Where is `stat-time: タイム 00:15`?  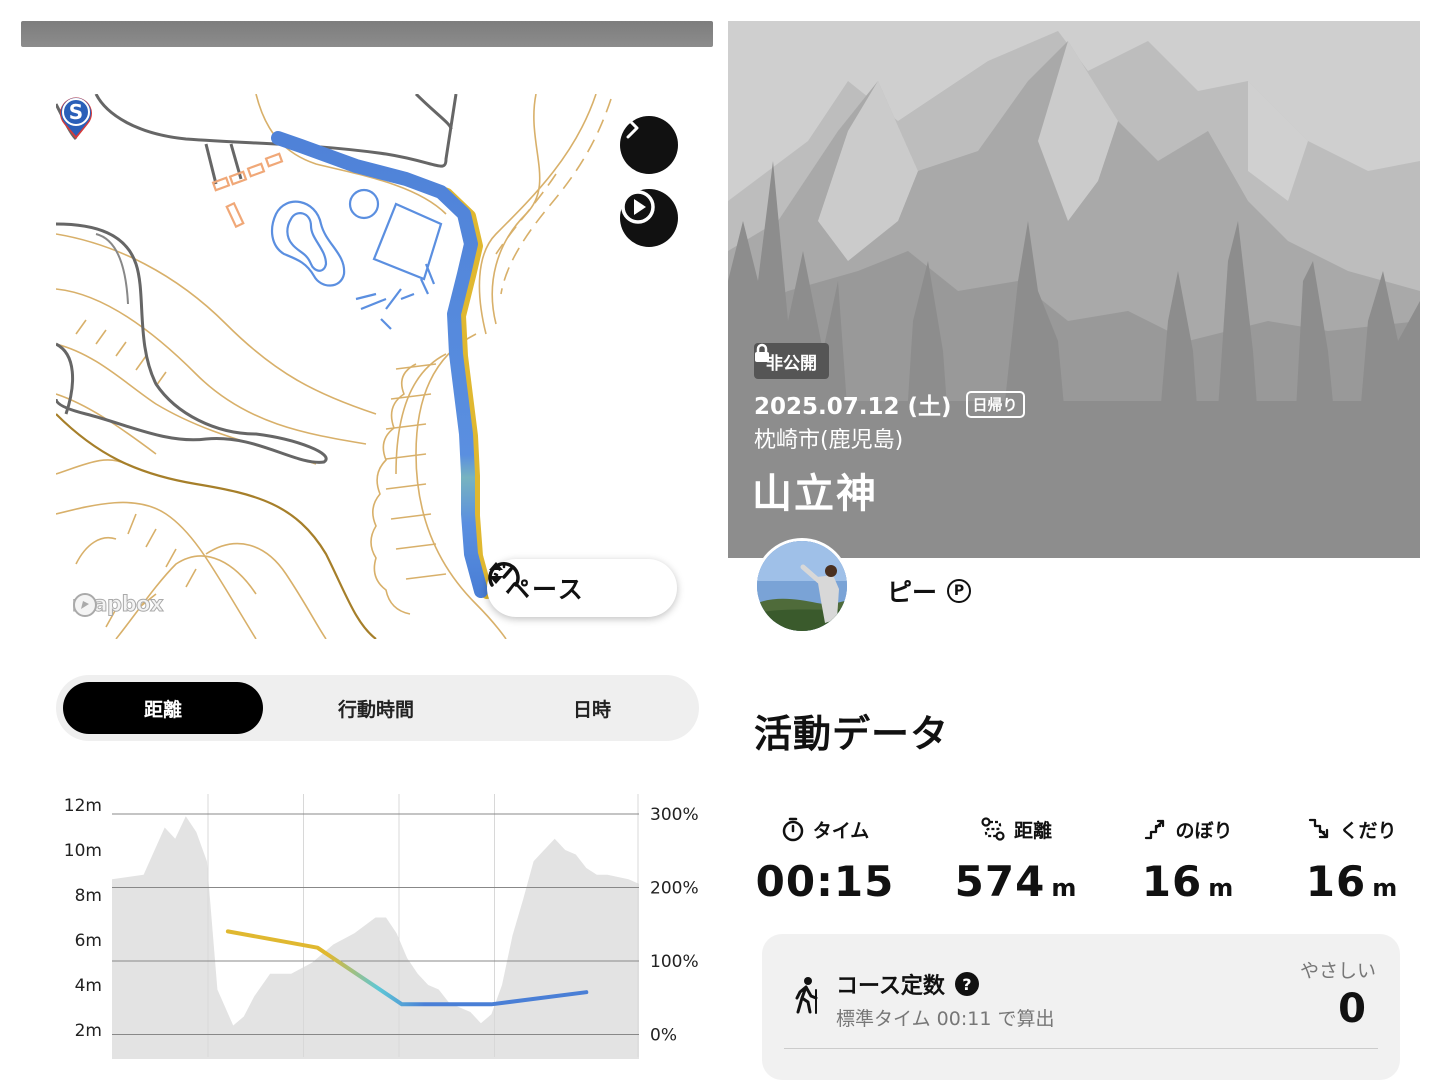
stat-time: タイム 00:15 is located at coordinates (824, 860).